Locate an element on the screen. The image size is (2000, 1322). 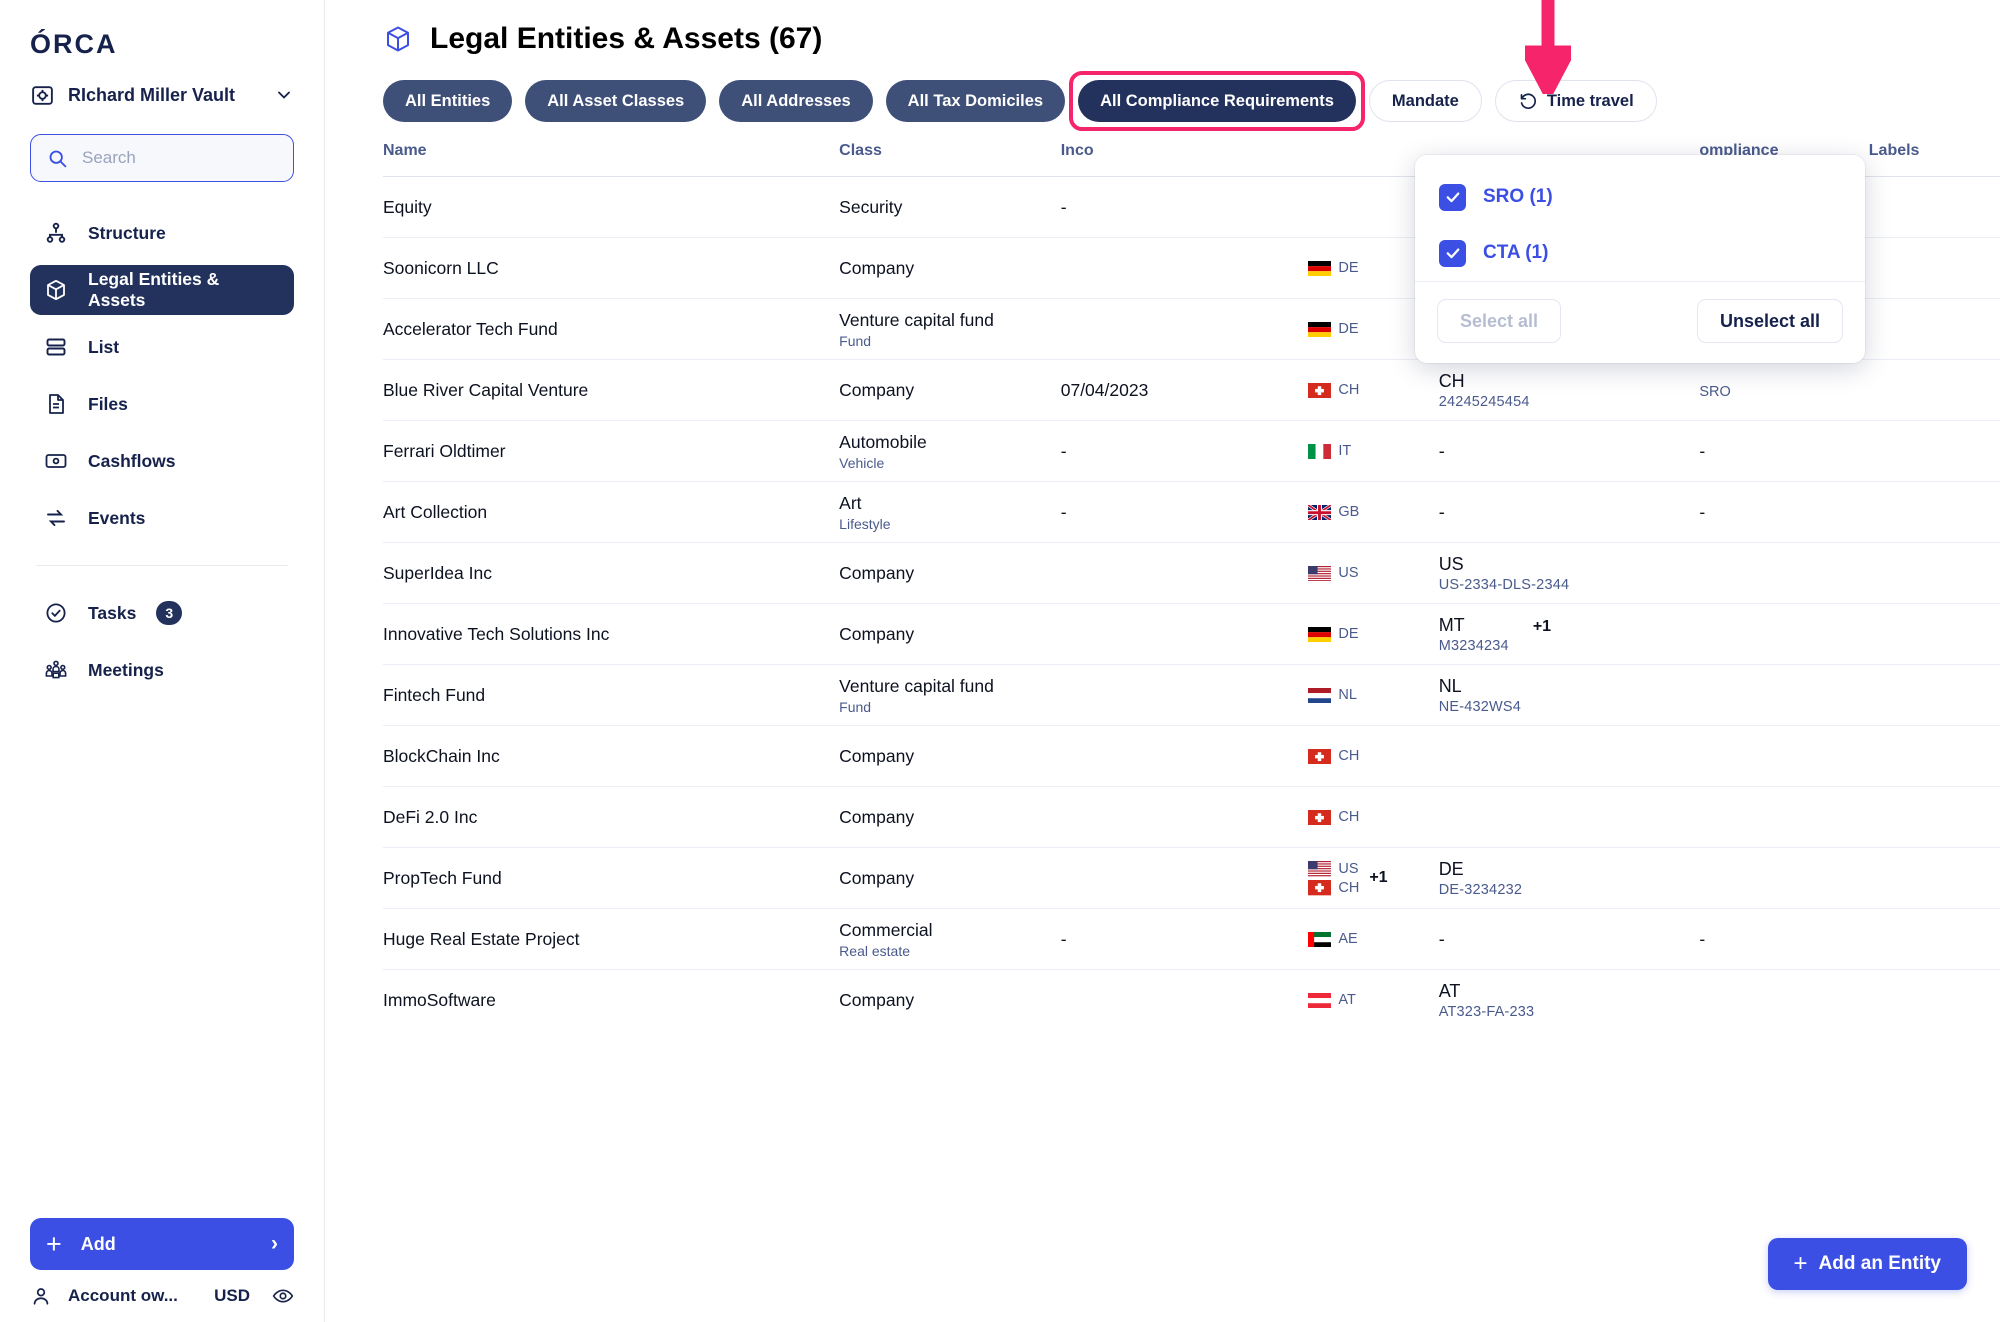
cell-class: Art Lifestyle is located at coordinates (950, 512).